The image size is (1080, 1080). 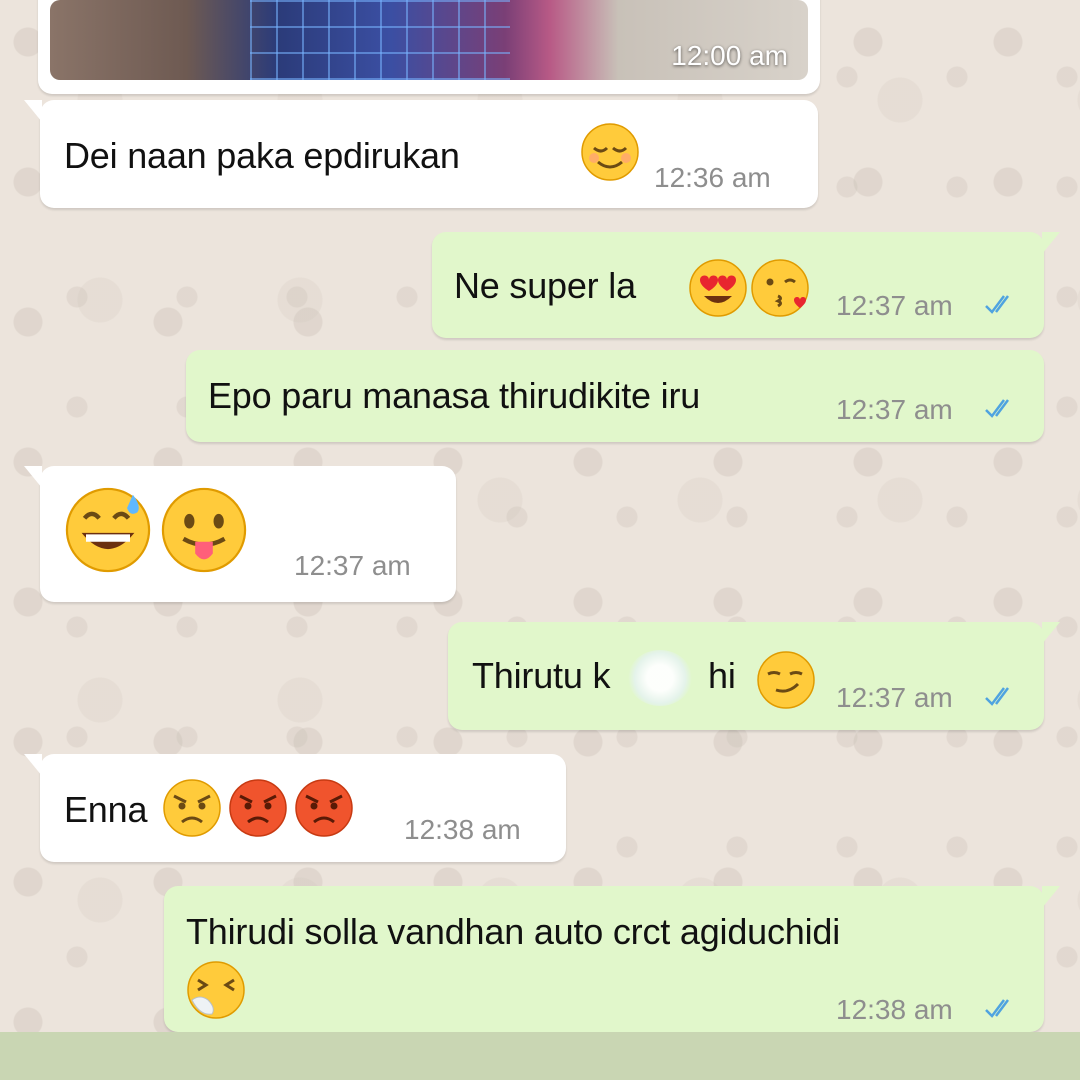 What do you see at coordinates (545, 285) in the screenshot?
I see `message-text: Ne super la` at bounding box center [545, 285].